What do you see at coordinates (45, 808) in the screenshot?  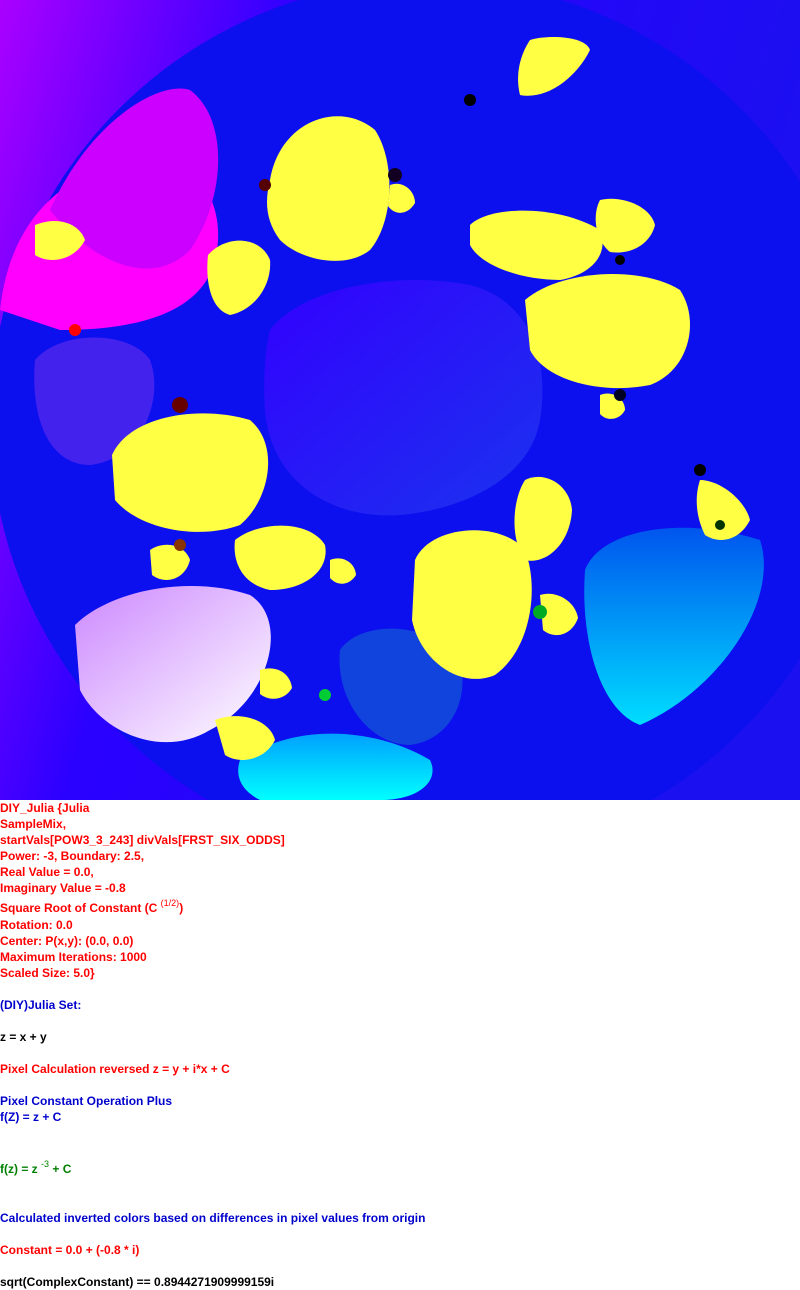 I see `param-line-1: DIY_Julia {Julia` at bounding box center [45, 808].